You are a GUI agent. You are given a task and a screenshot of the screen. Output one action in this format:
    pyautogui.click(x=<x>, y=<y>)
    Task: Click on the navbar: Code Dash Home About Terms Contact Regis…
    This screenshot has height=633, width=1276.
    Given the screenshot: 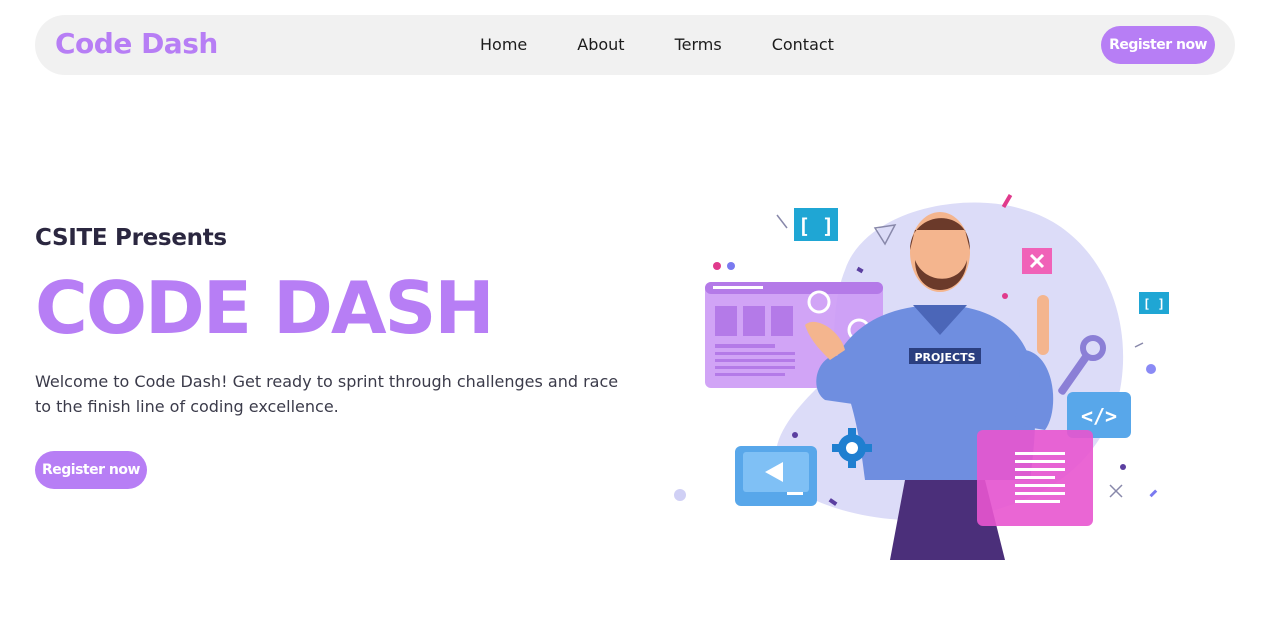 What is the action you would take?
    pyautogui.click(x=635, y=45)
    